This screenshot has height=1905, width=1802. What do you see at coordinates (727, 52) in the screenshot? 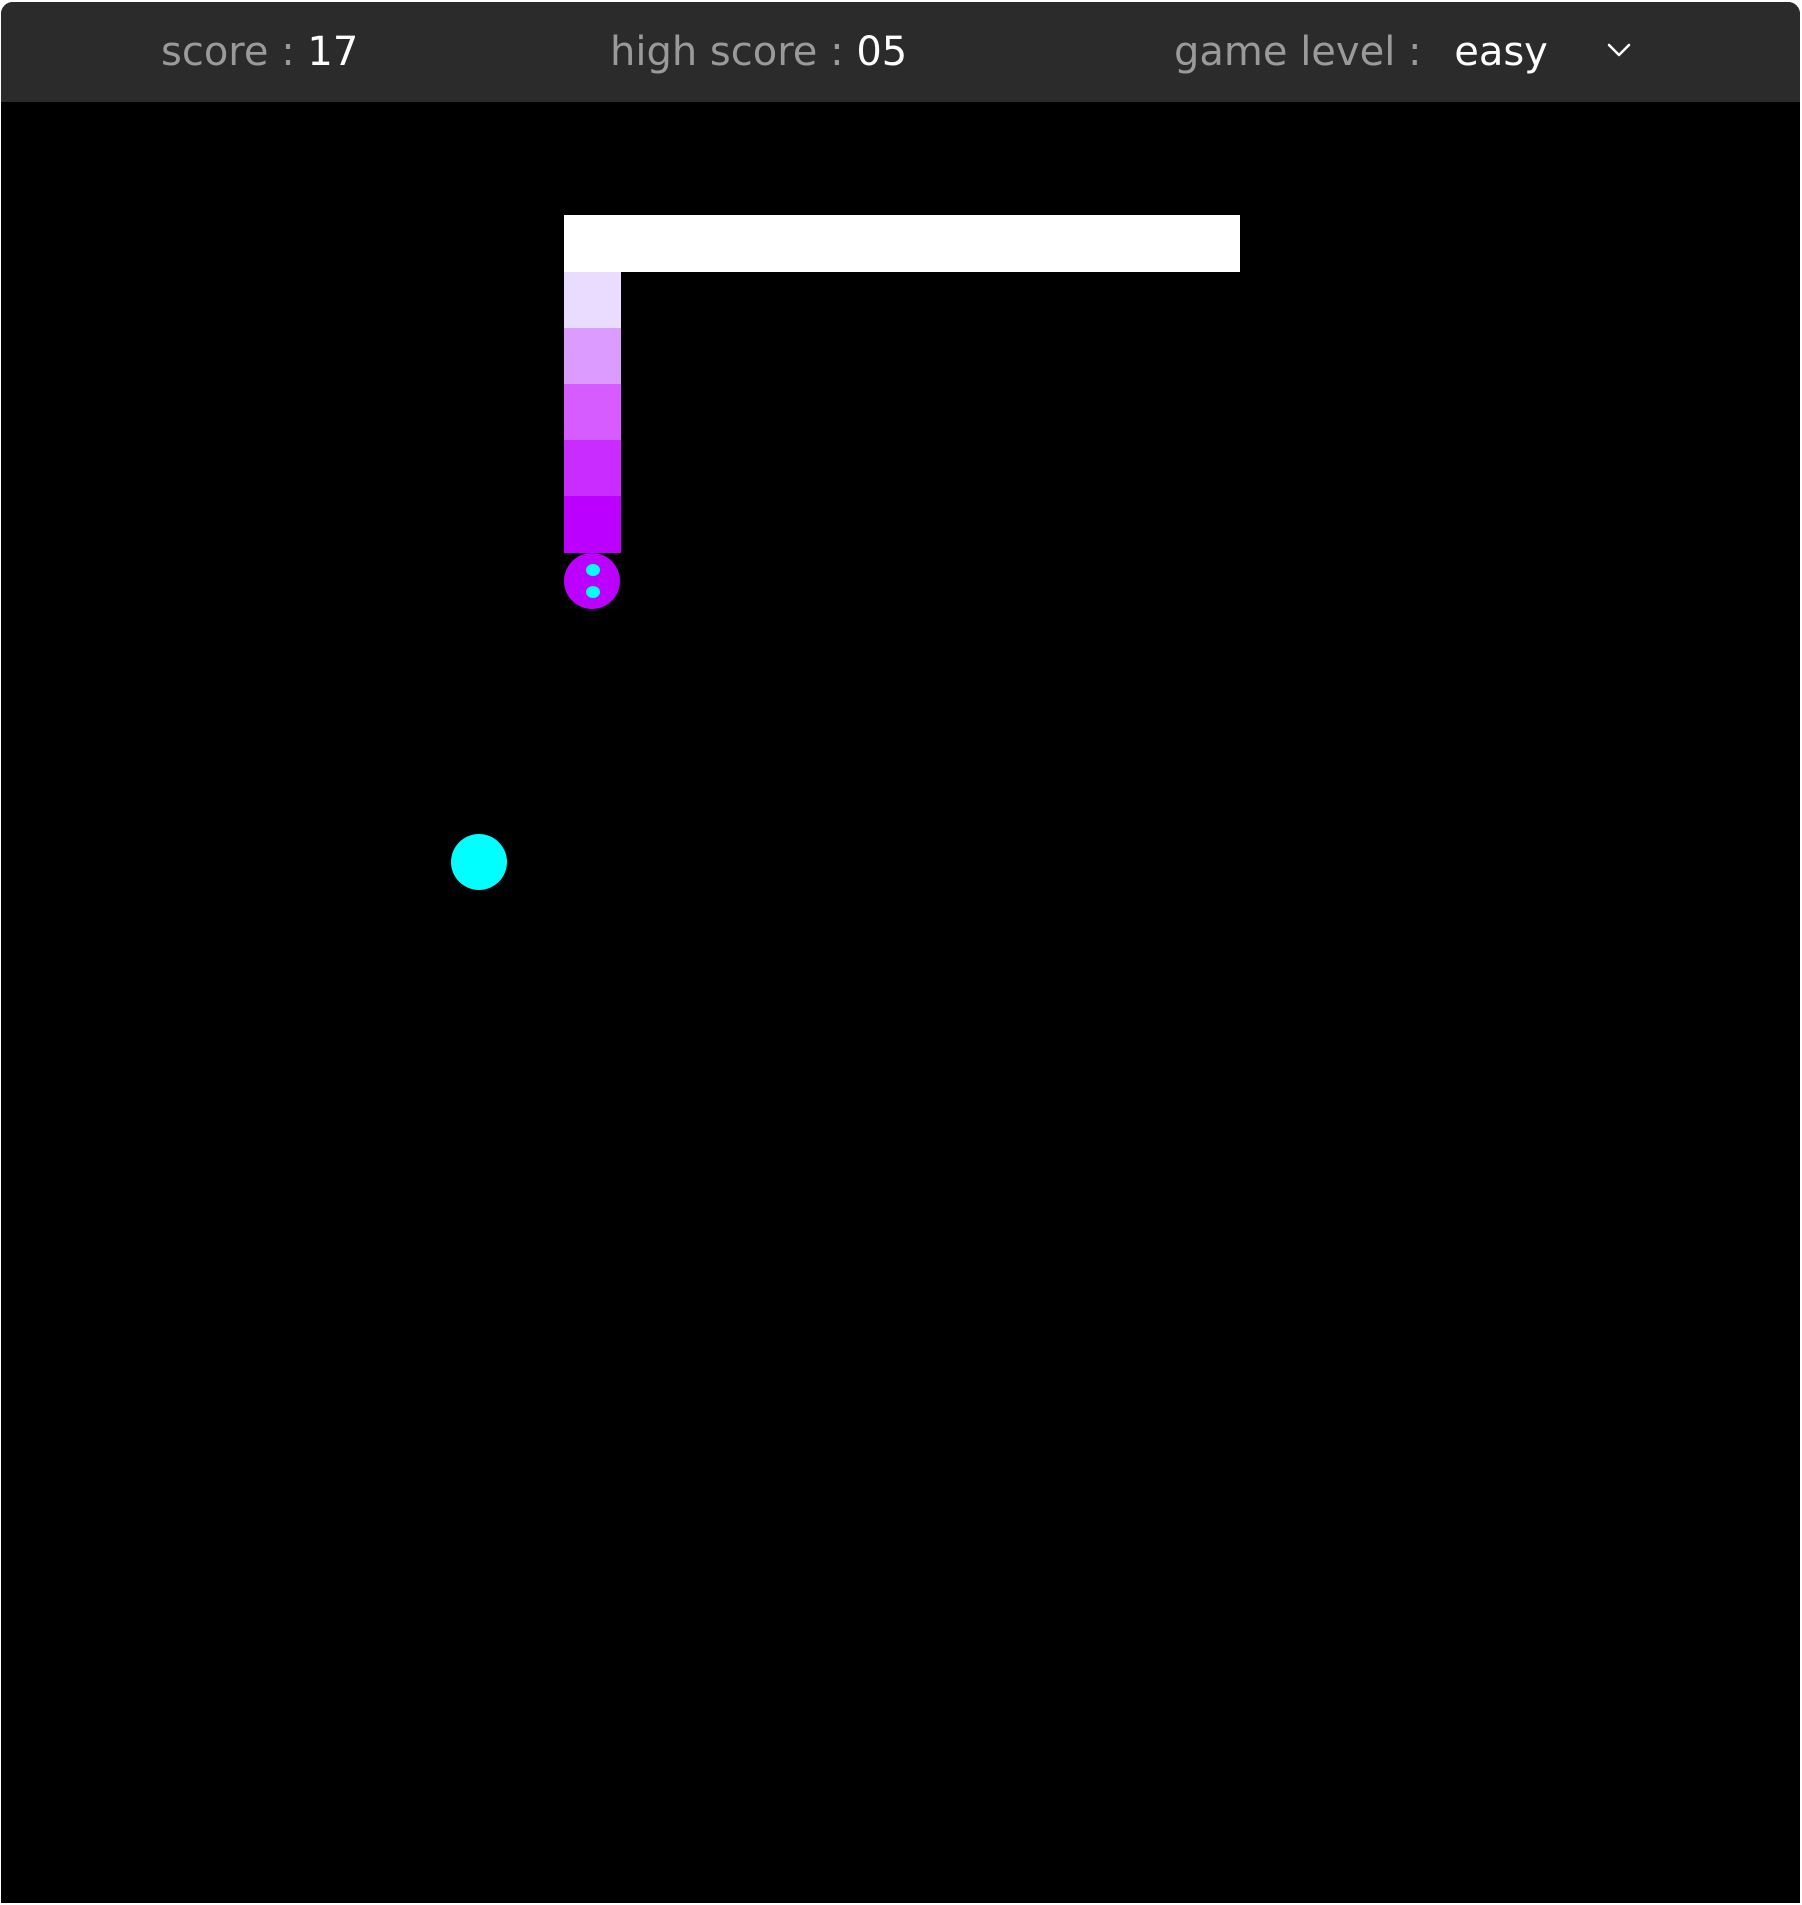
I see `high-score-label: high score :` at bounding box center [727, 52].